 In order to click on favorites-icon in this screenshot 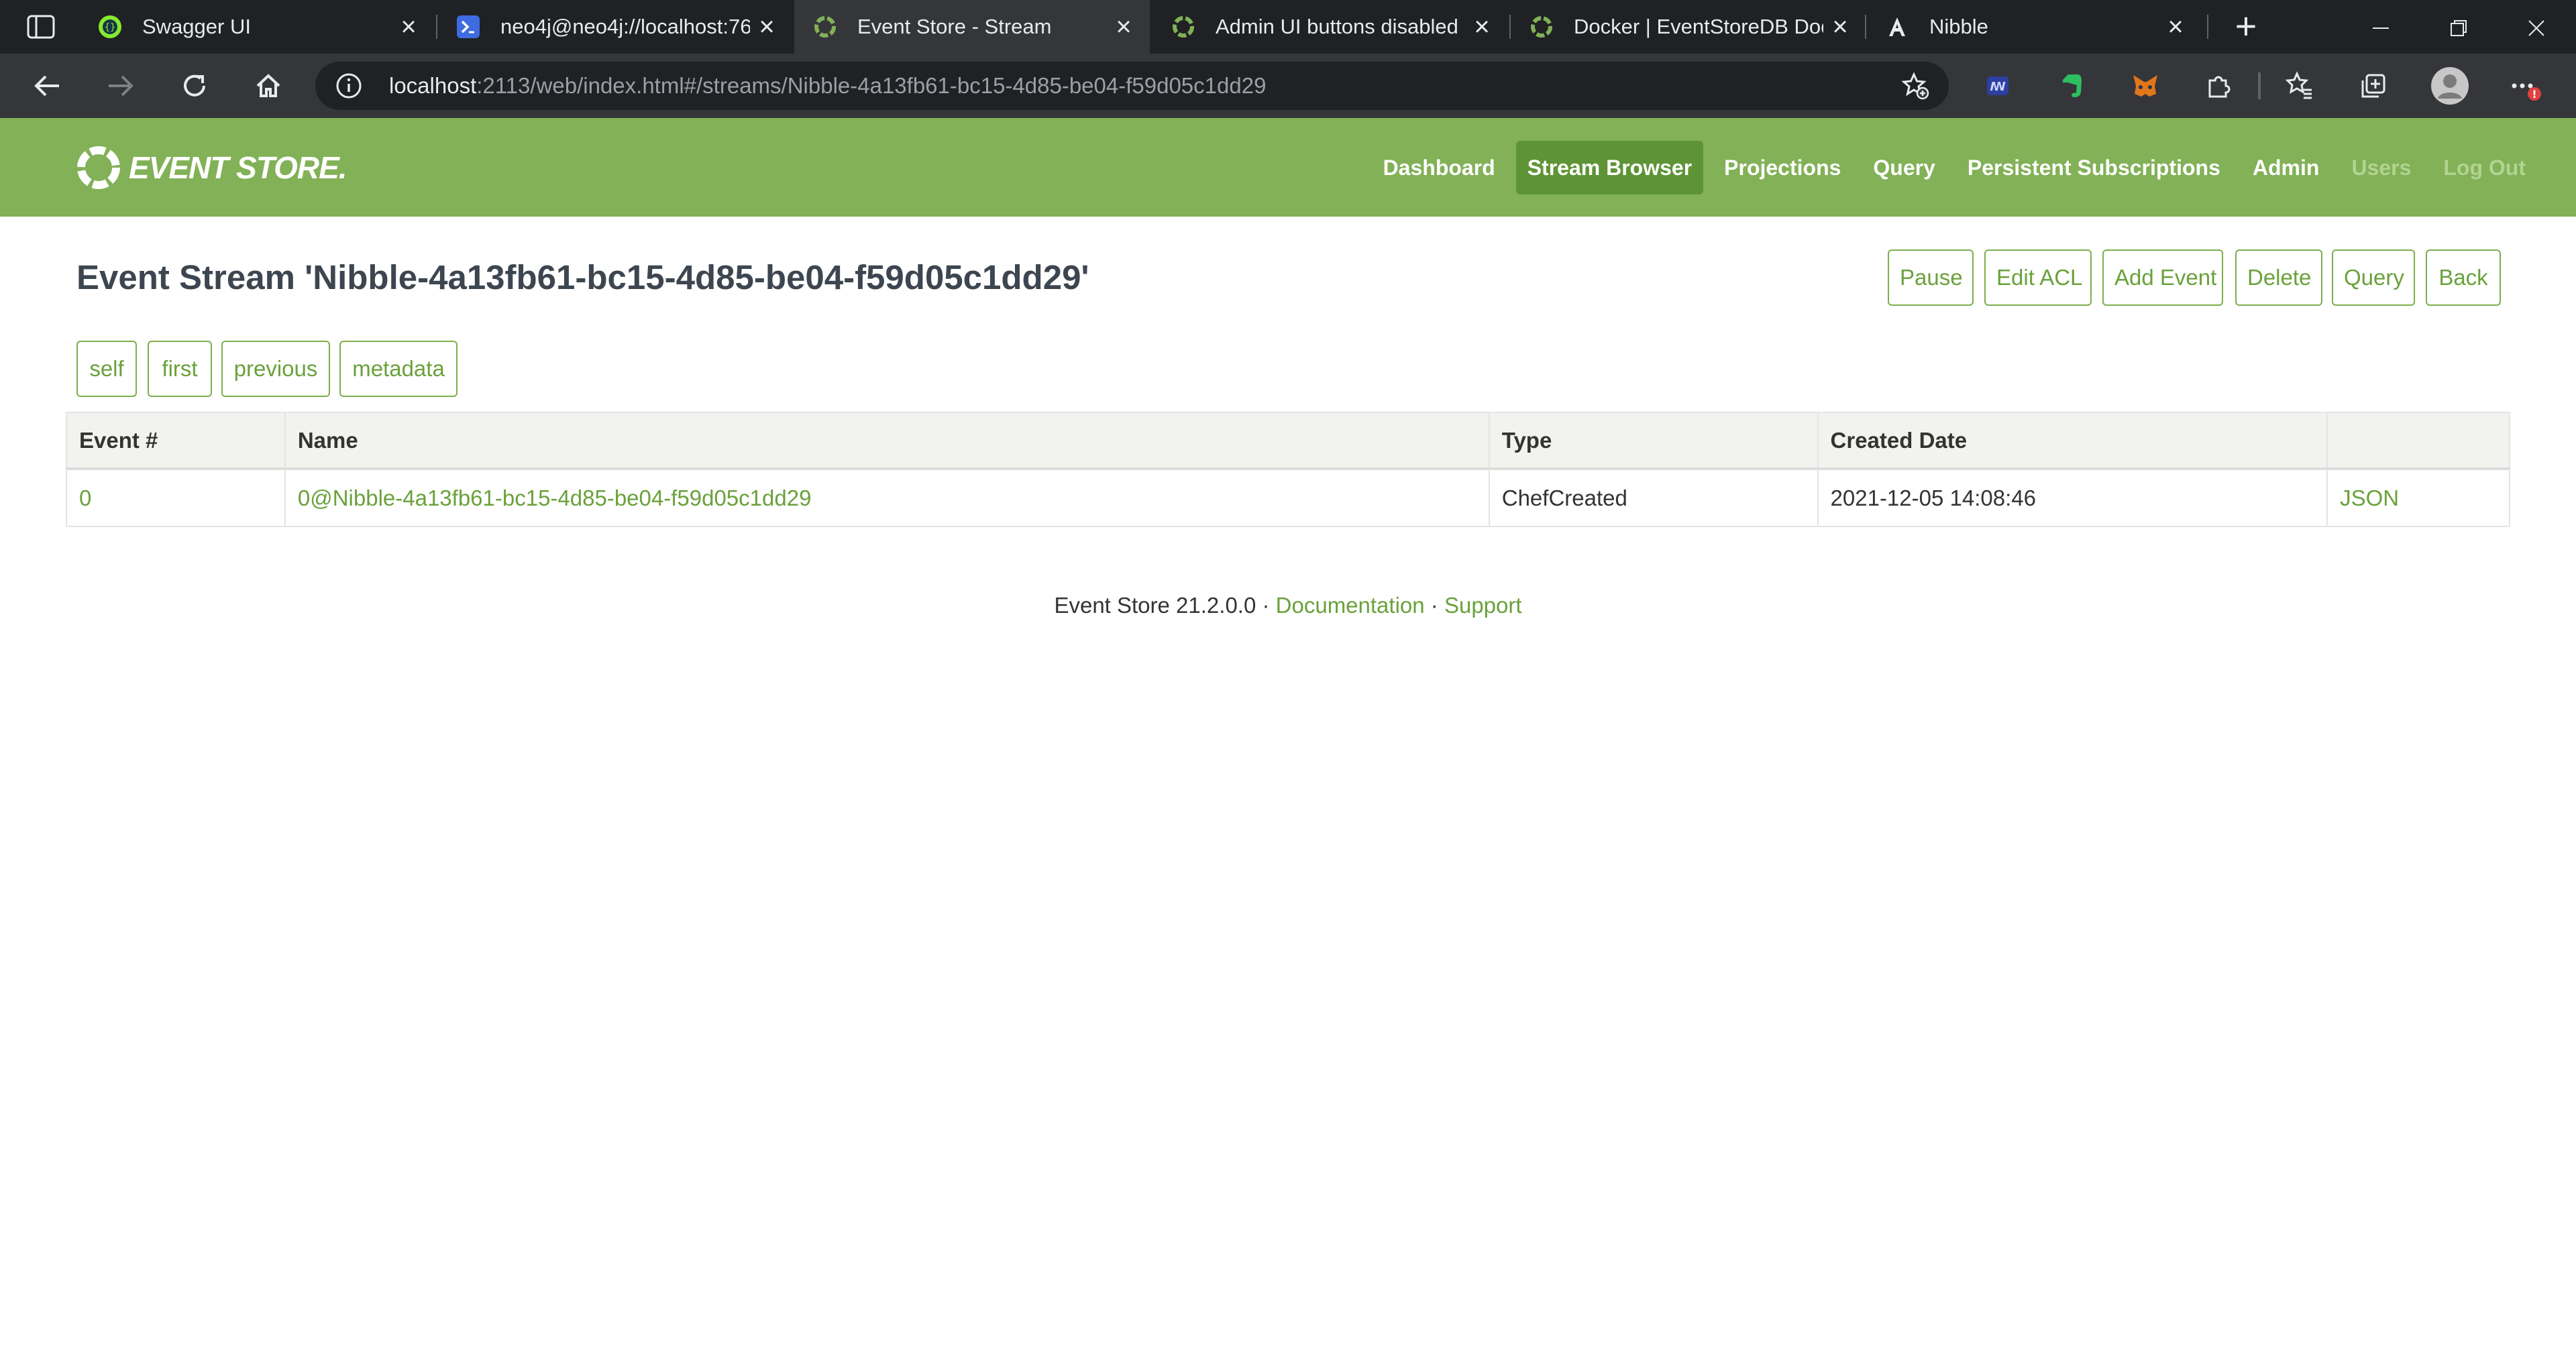, I will do `click(2300, 86)`.